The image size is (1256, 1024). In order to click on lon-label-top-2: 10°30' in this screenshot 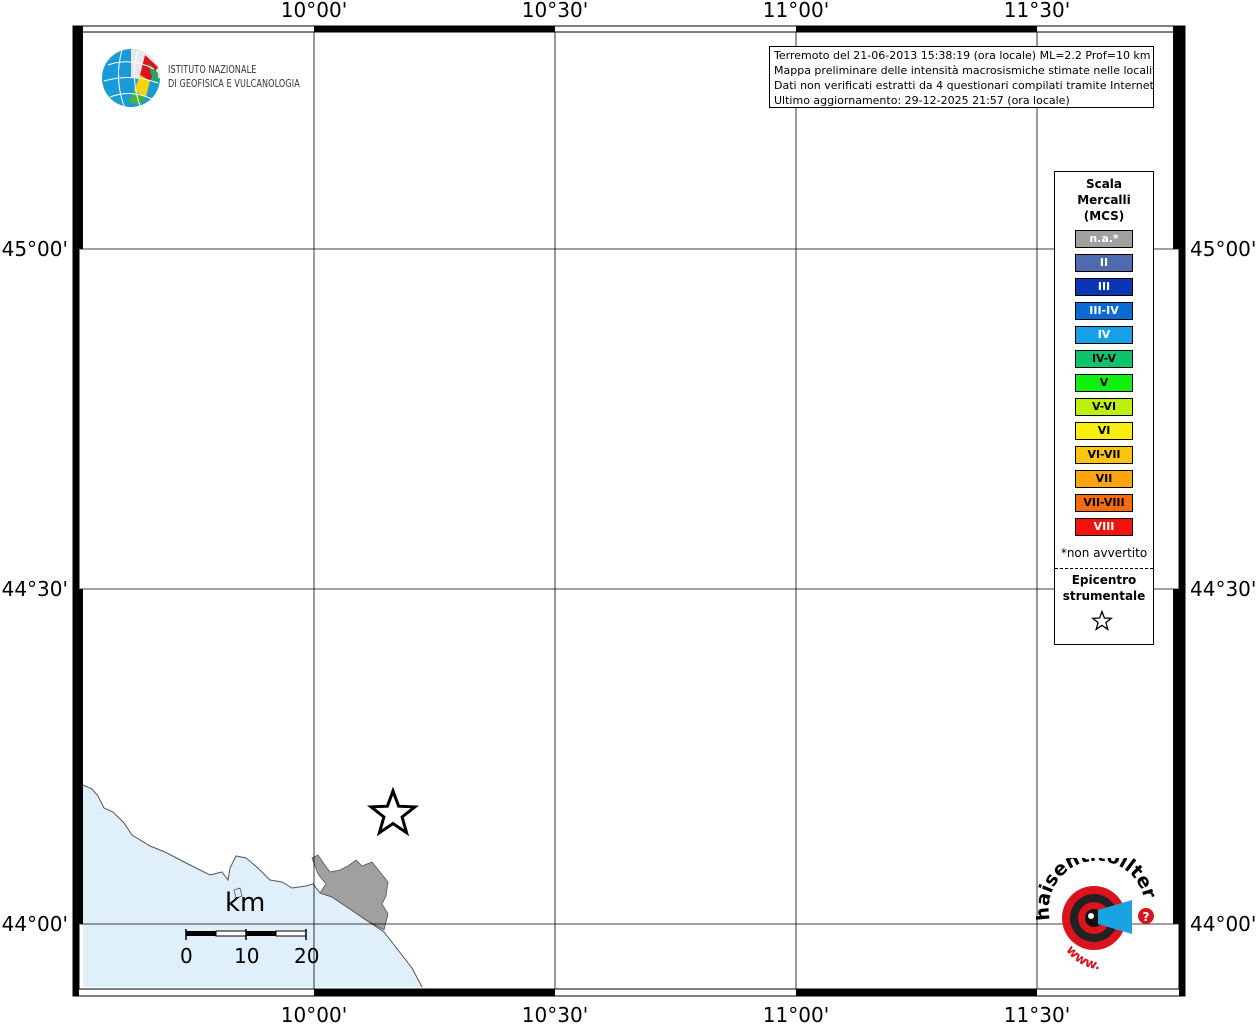, I will do `click(555, 11)`.